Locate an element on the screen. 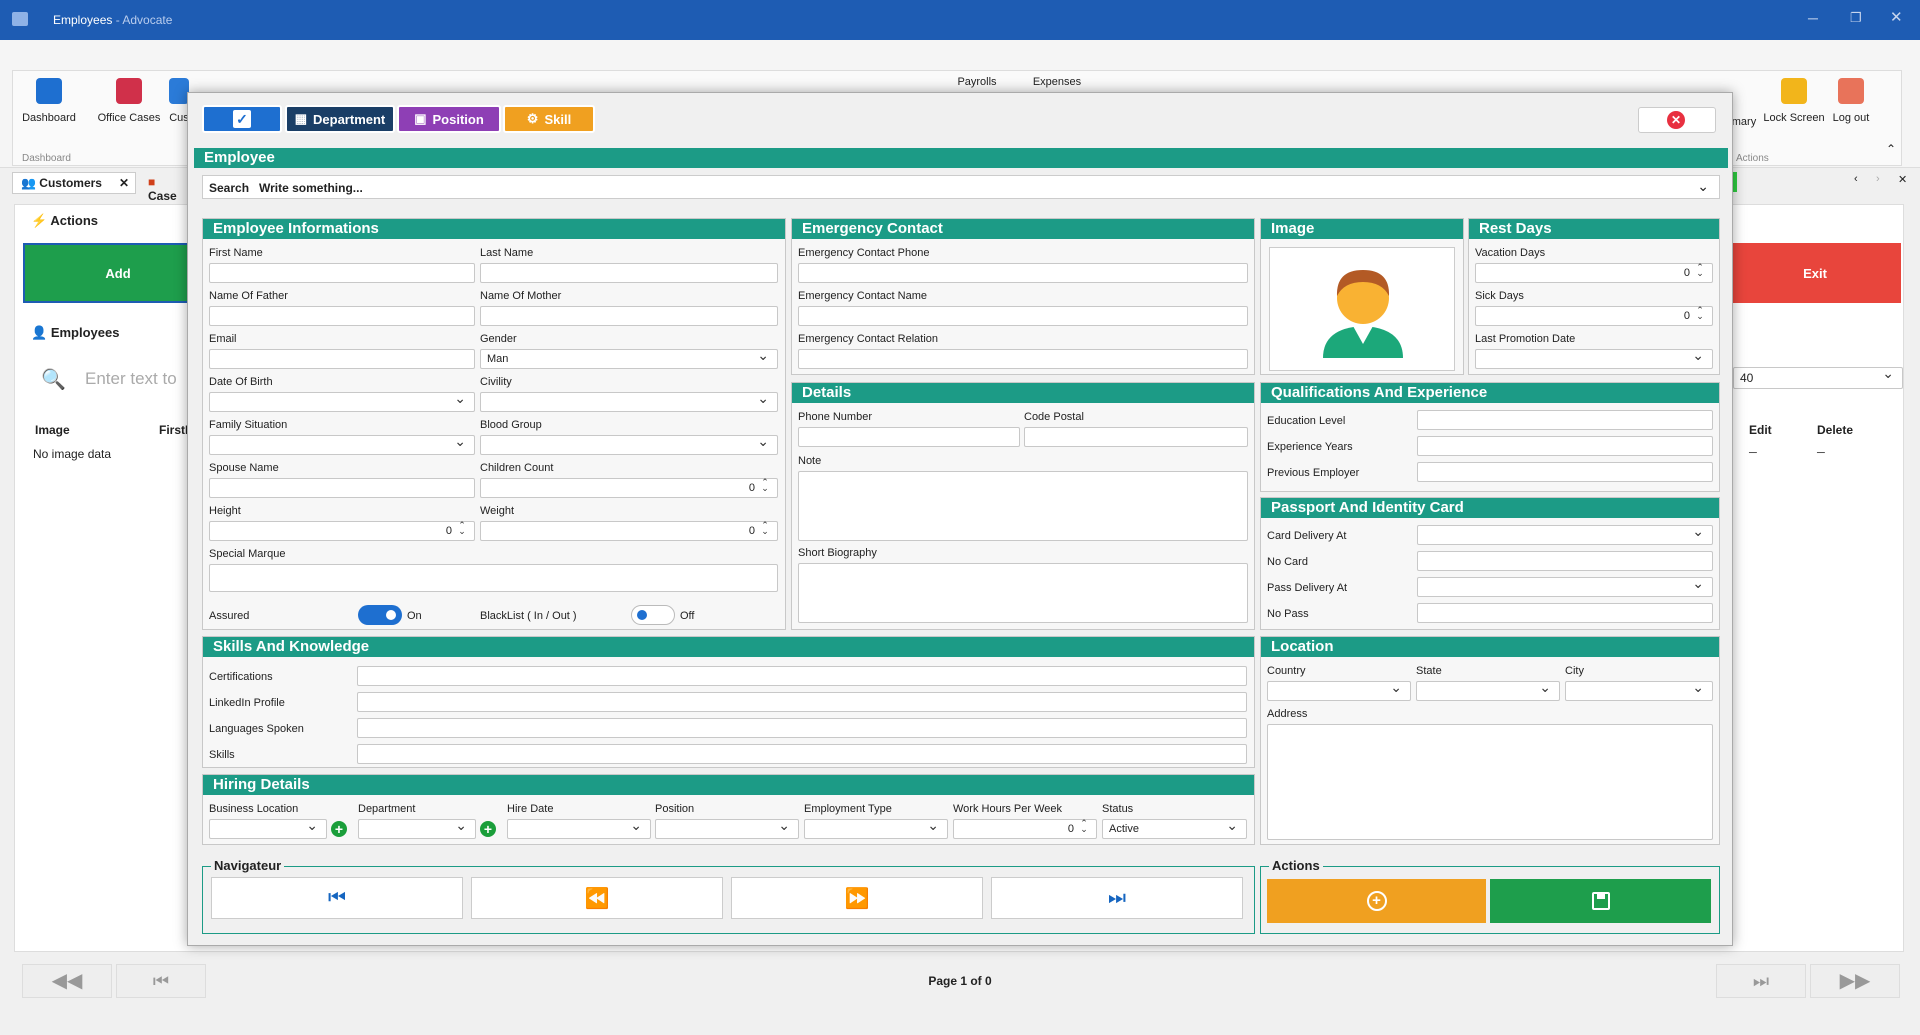 Image resolution: width=1920 pixels, height=1035 pixels. address-textarea is located at coordinates (1490, 782).